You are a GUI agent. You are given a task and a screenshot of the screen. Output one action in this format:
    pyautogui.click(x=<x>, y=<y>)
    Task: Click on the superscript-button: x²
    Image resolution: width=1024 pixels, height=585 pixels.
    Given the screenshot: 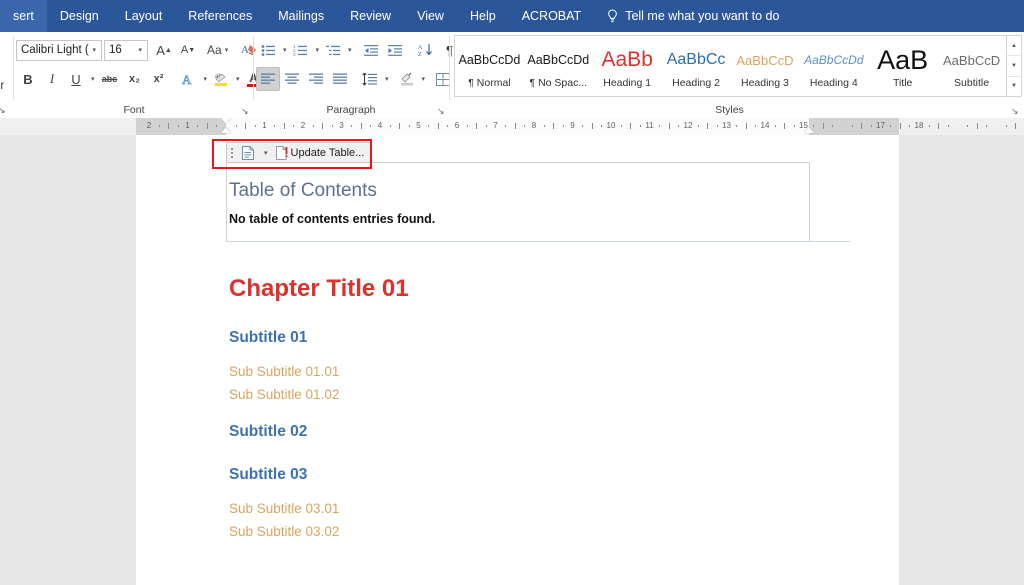 What is the action you would take?
    pyautogui.click(x=159, y=79)
    